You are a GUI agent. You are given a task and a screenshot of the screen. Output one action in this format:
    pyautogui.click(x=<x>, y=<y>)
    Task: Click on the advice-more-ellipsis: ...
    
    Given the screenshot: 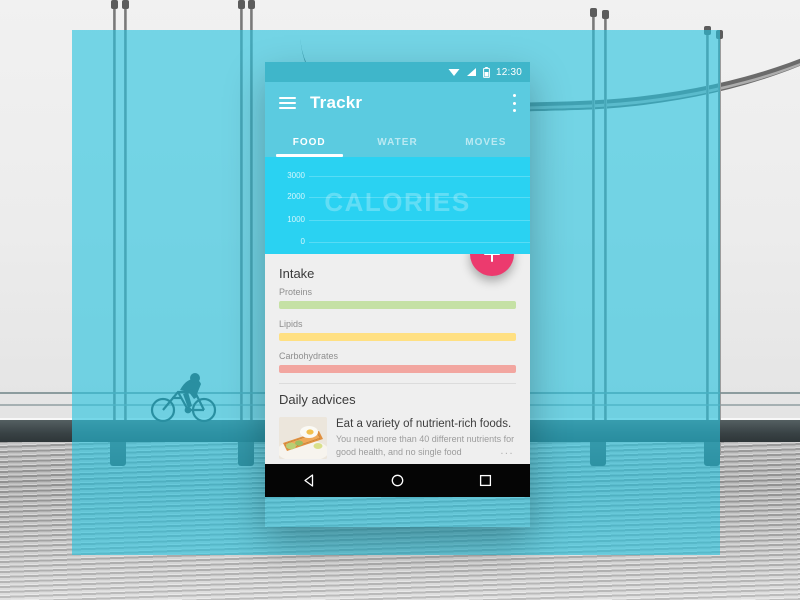 What is the action you would take?
    pyautogui.click(x=507, y=451)
    